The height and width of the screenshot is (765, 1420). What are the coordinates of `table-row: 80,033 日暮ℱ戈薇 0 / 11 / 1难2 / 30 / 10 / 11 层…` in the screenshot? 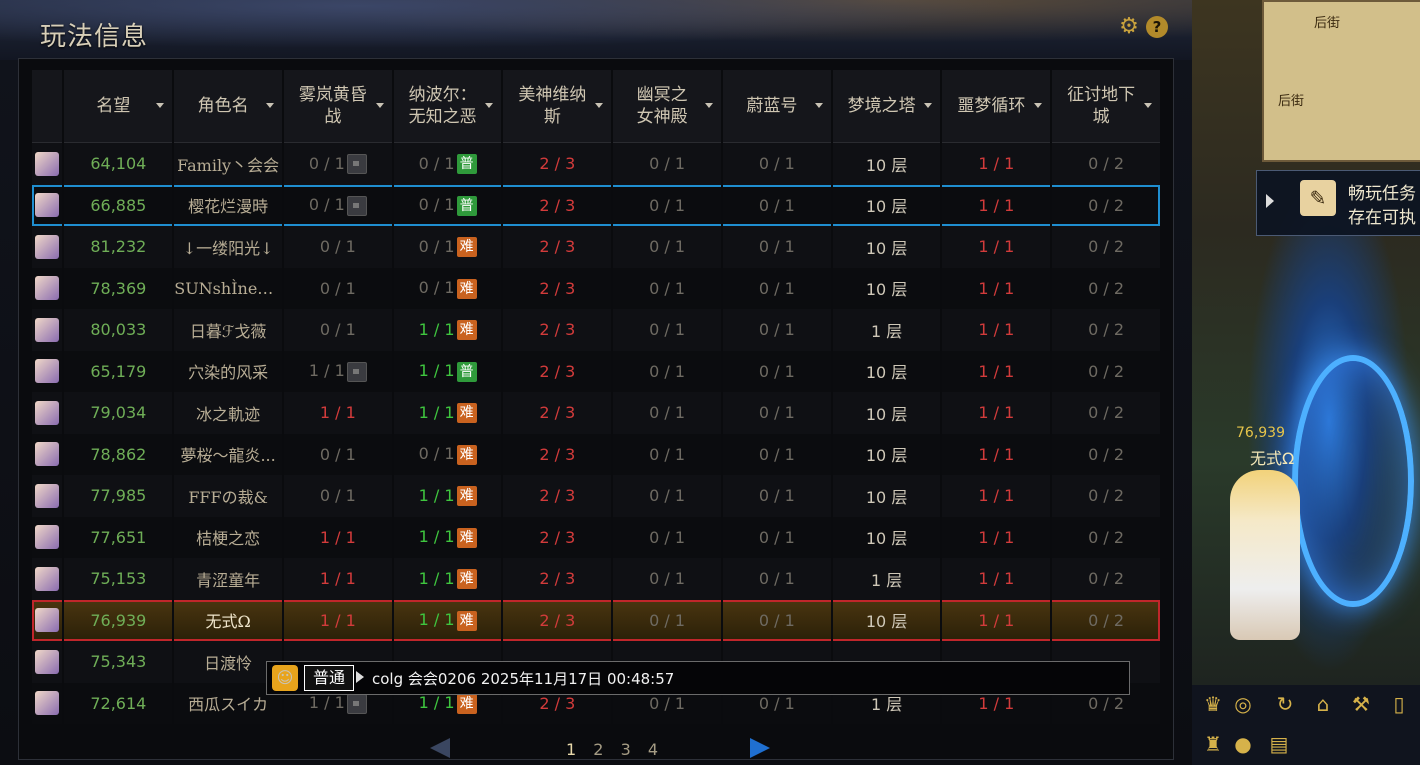 It's located at (596, 330).